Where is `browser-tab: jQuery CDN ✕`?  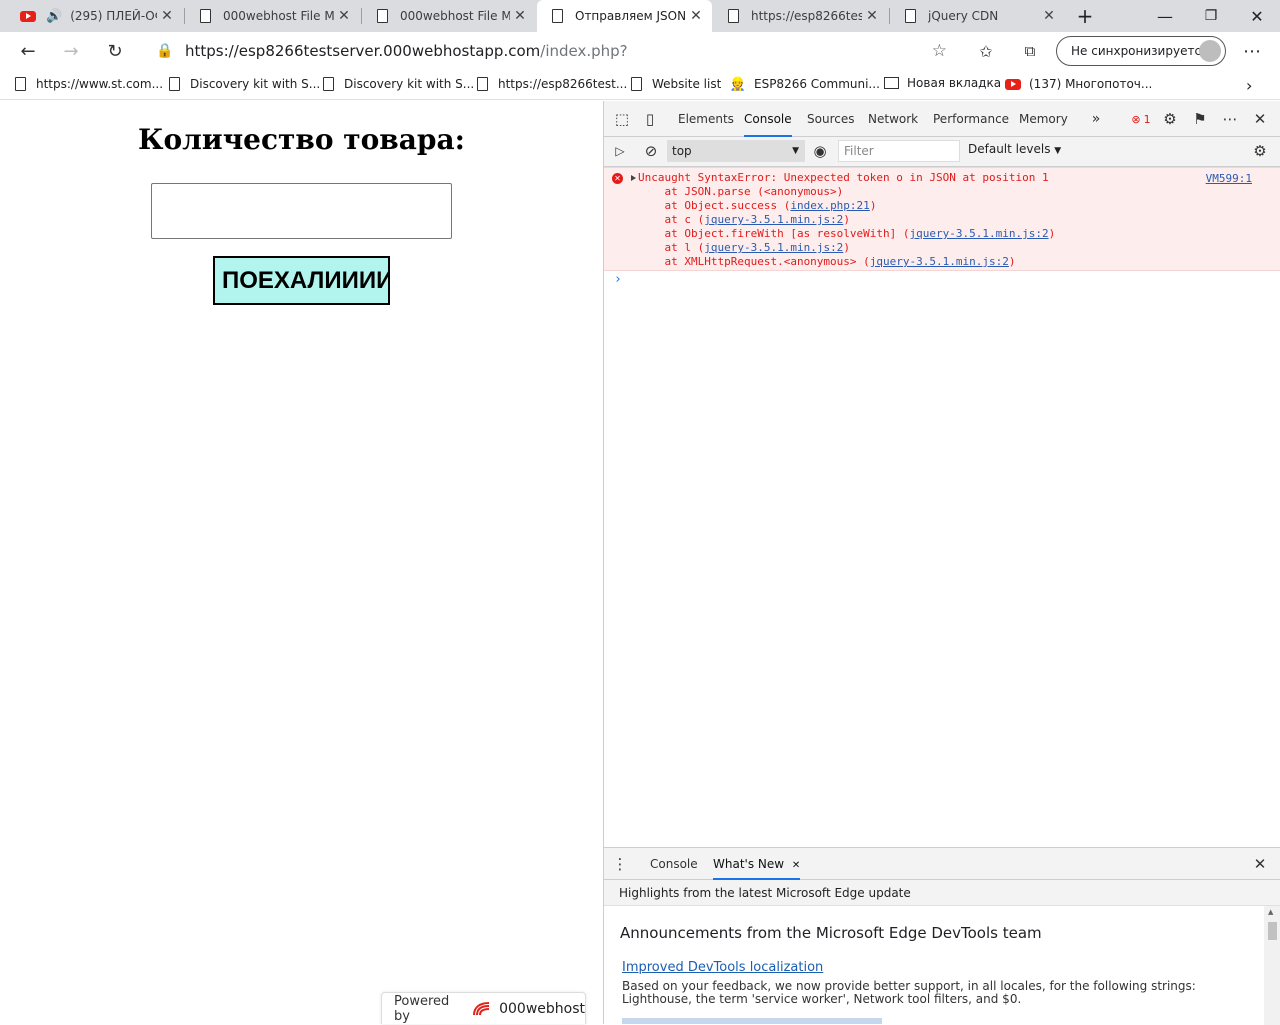 browser-tab: jQuery CDN ✕ is located at coordinates (977, 16).